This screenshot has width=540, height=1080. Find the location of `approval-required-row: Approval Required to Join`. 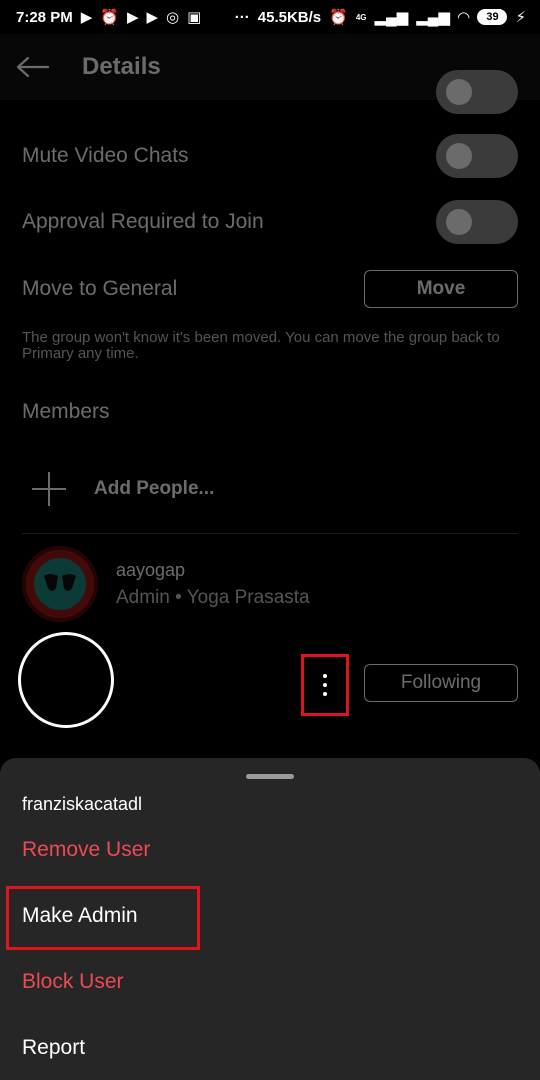

approval-required-row: Approval Required to Join is located at coordinates (270, 222).